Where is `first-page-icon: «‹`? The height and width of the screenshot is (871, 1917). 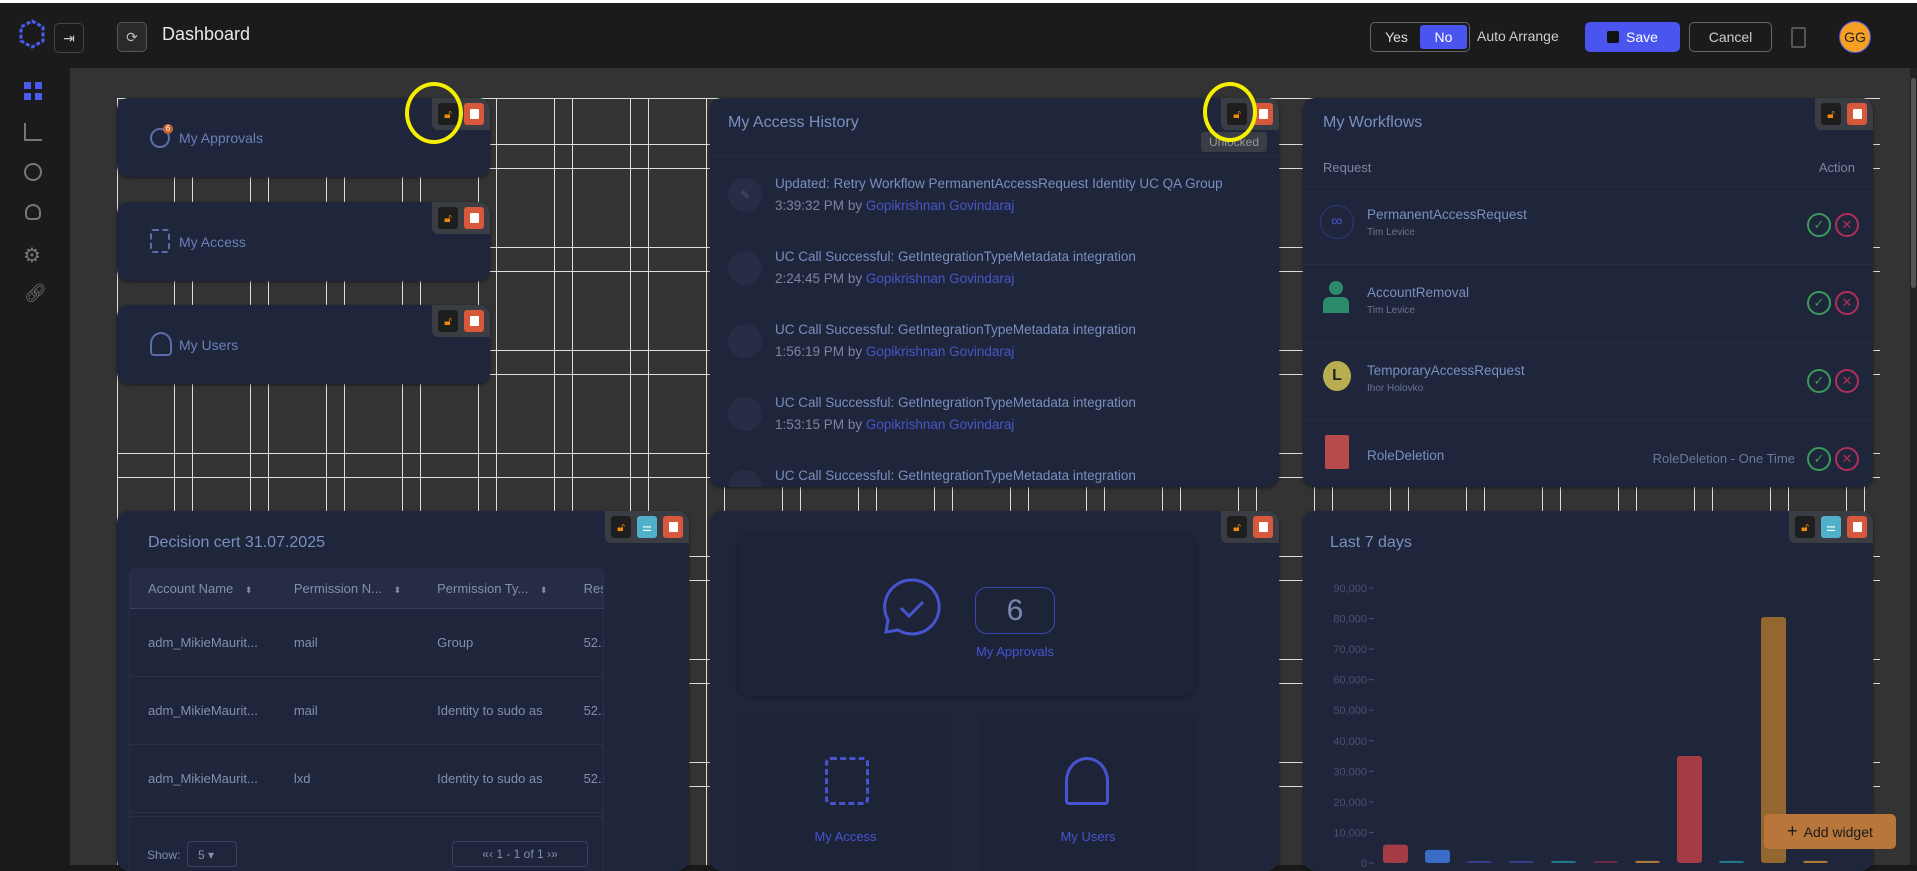 first-page-icon: «‹ is located at coordinates (487, 854).